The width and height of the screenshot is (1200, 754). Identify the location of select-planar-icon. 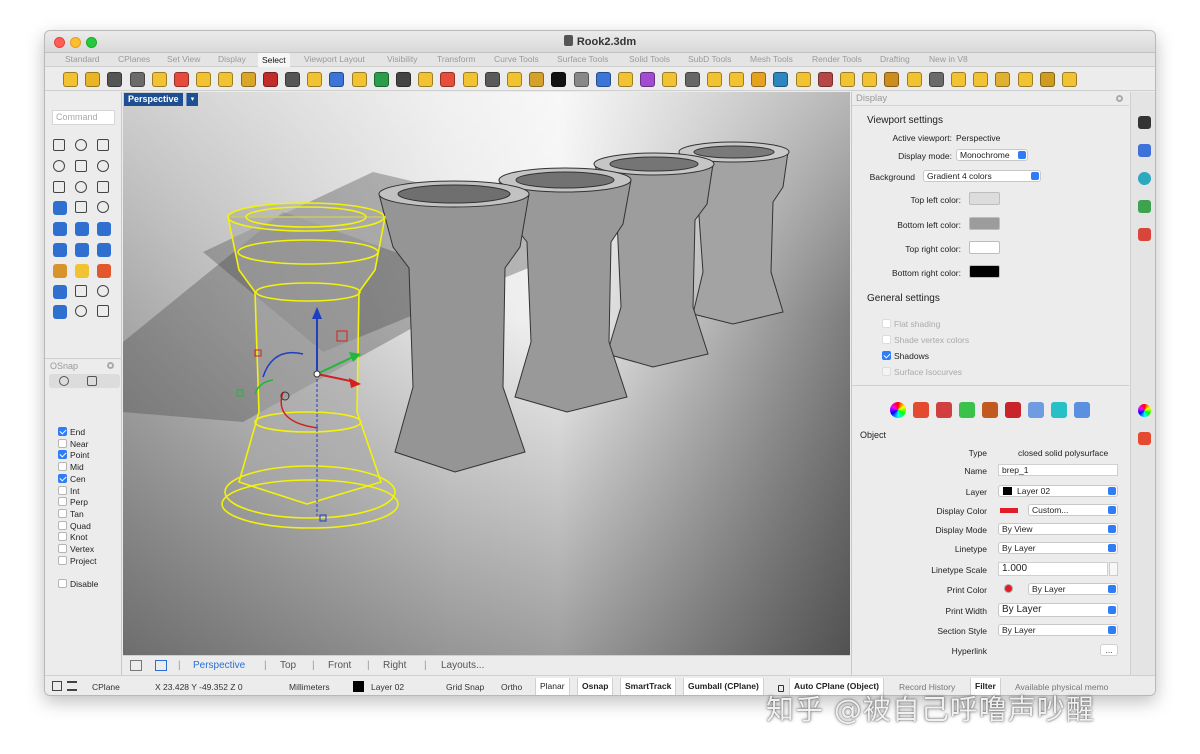
(736, 79).